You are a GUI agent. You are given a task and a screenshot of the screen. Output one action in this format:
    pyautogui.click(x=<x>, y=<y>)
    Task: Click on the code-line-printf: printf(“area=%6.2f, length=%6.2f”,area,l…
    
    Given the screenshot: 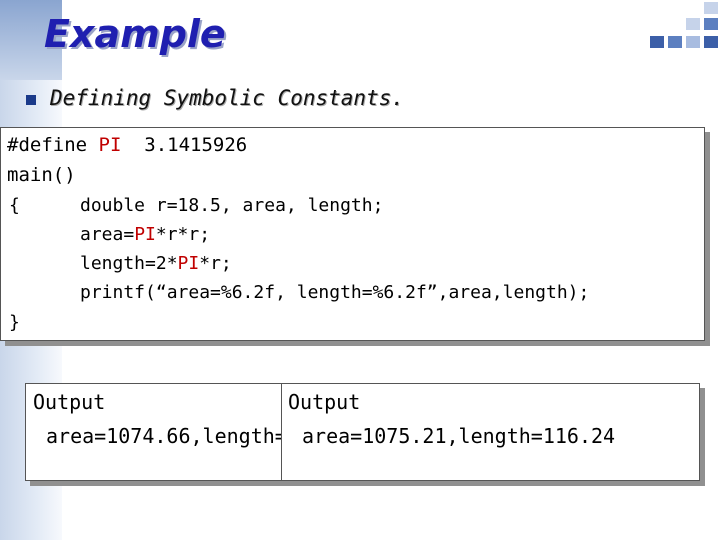 What is the action you would take?
    pyautogui.click(x=335, y=292)
    